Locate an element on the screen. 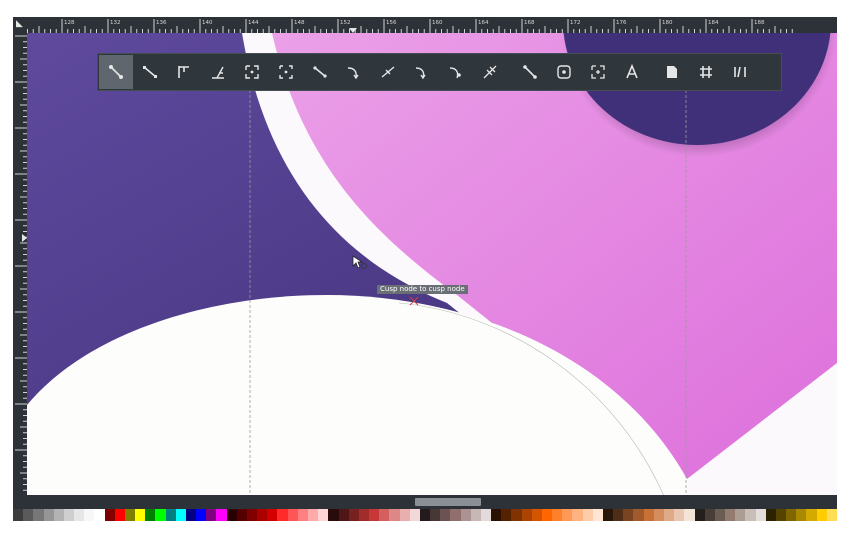 The width and height of the screenshot is (850, 539). bbox-midpoint-snap-button is located at coordinates (286, 72).